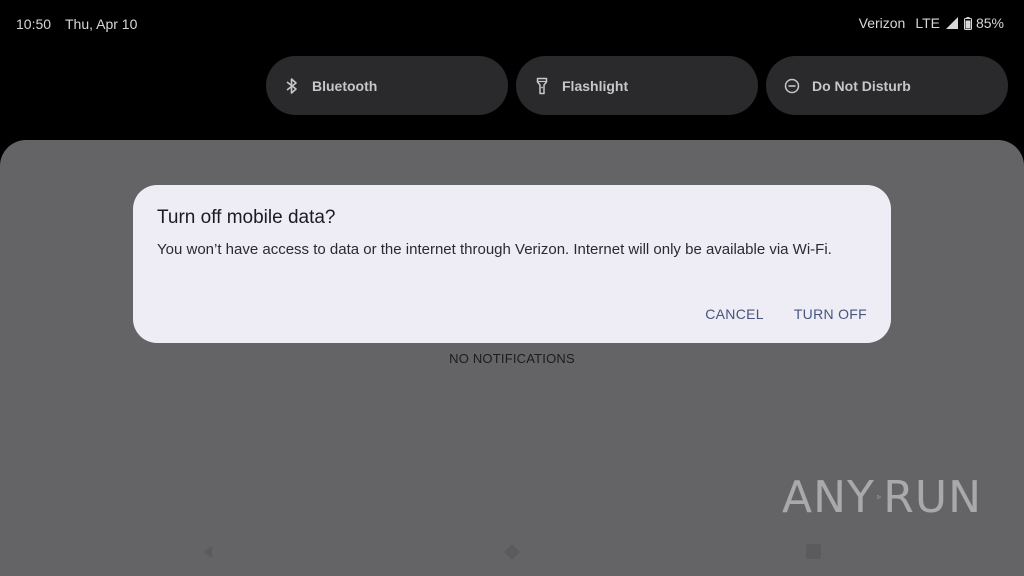 The height and width of the screenshot is (576, 1024). I want to click on nav-recents-icon, so click(813, 551).